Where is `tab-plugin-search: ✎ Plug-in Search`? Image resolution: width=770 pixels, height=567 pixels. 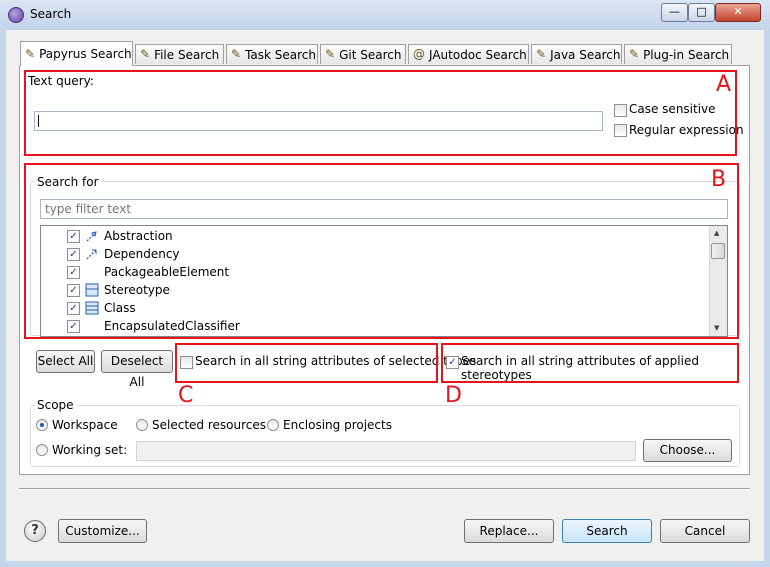
tab-plugin-search: ✎ Plug-in Search is located at coordinates (678, 54).